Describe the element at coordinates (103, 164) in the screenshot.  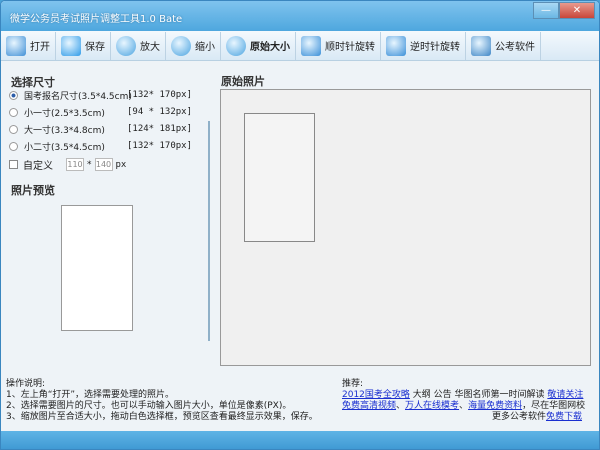
I see `custom-height-input: 140` at that location.